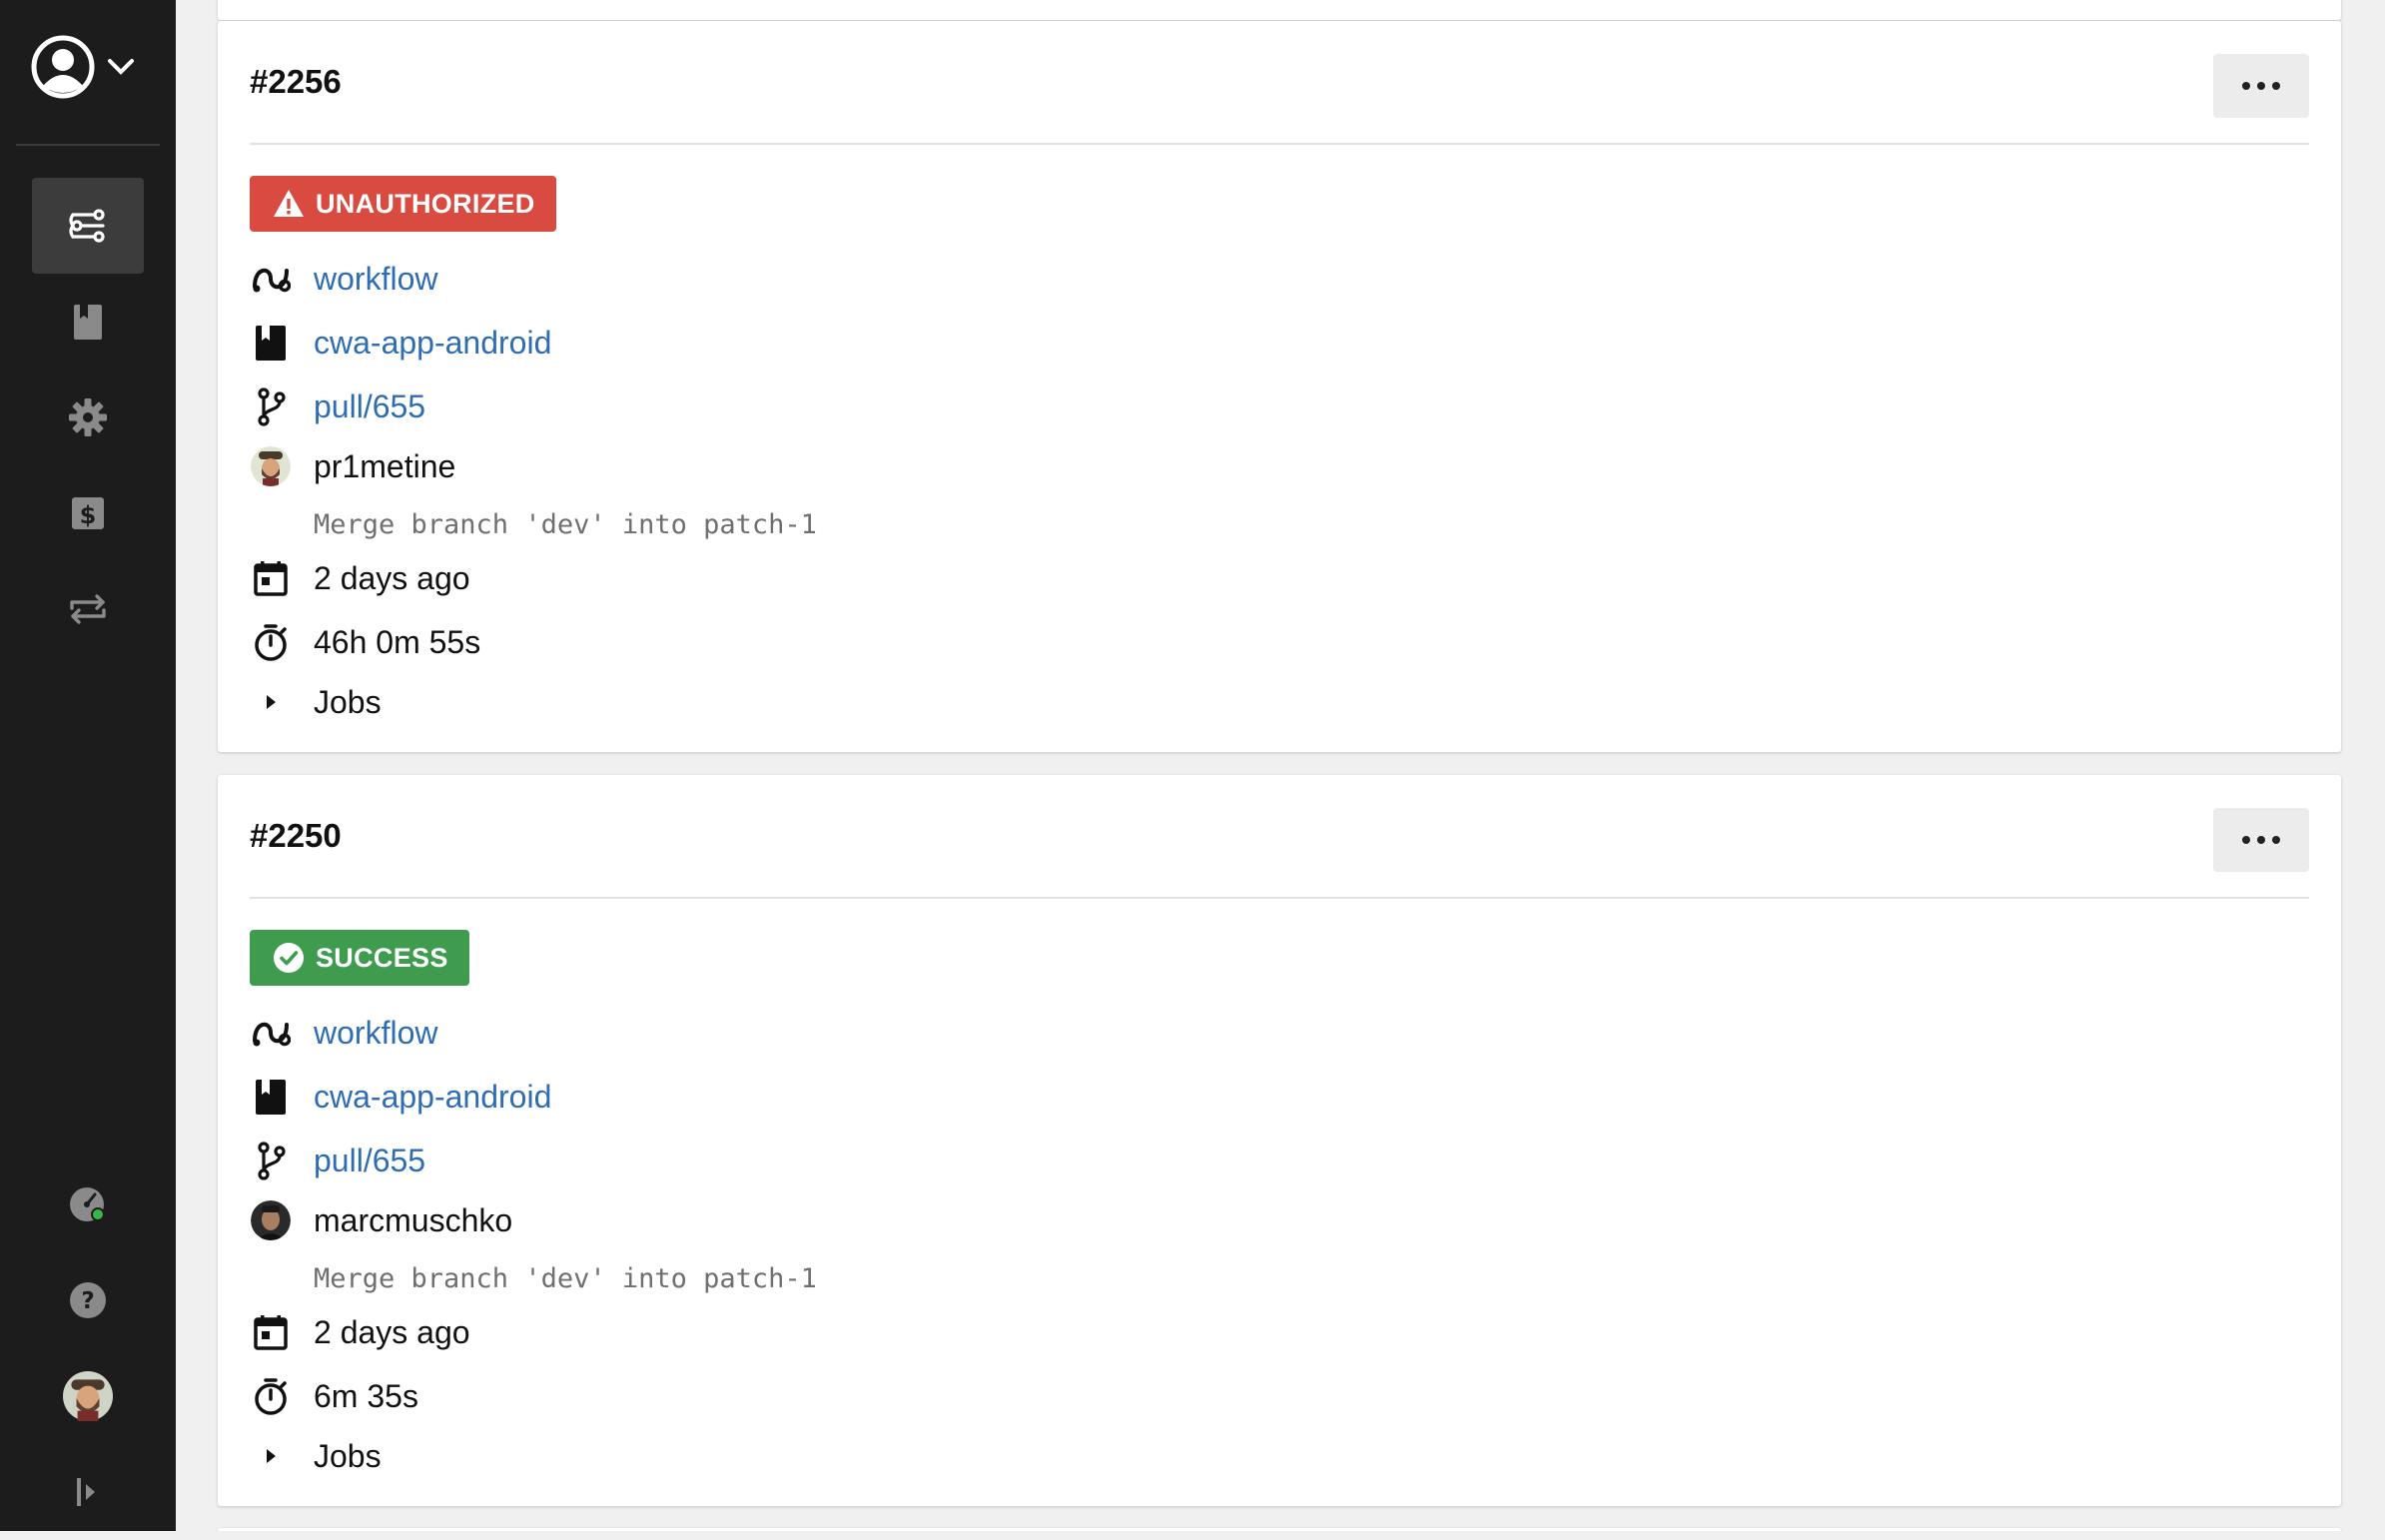 The width and height of the screenshot is (2385, 1540). I want to click on status-badge: UNAUTHORIZED, so click(403, 204).